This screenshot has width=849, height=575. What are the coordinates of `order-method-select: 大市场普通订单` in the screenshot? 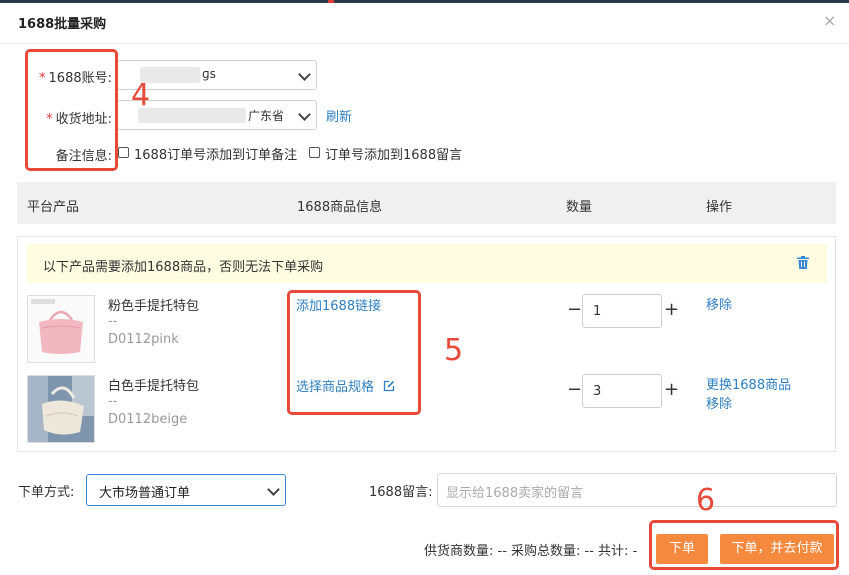 It's located at (186, 490).